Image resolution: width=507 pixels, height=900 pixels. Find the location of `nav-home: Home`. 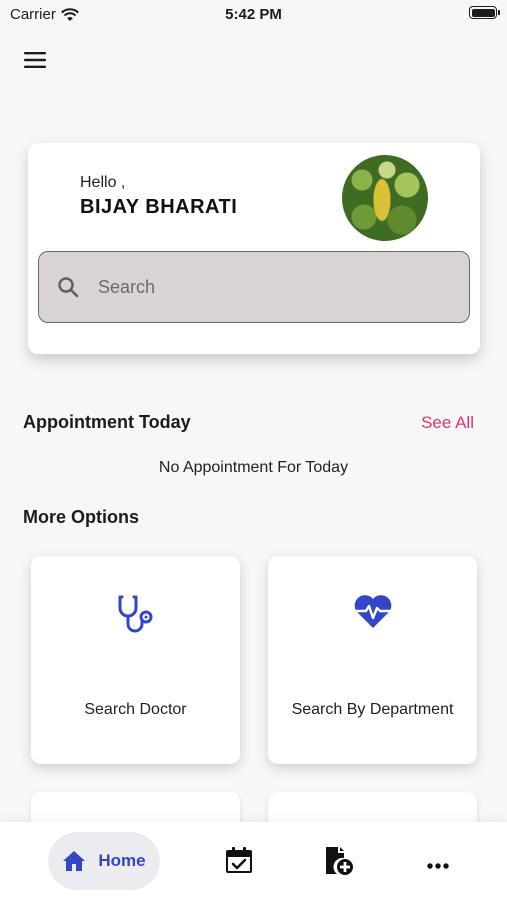

nav-home: Home is located at coordinates (104, 861).